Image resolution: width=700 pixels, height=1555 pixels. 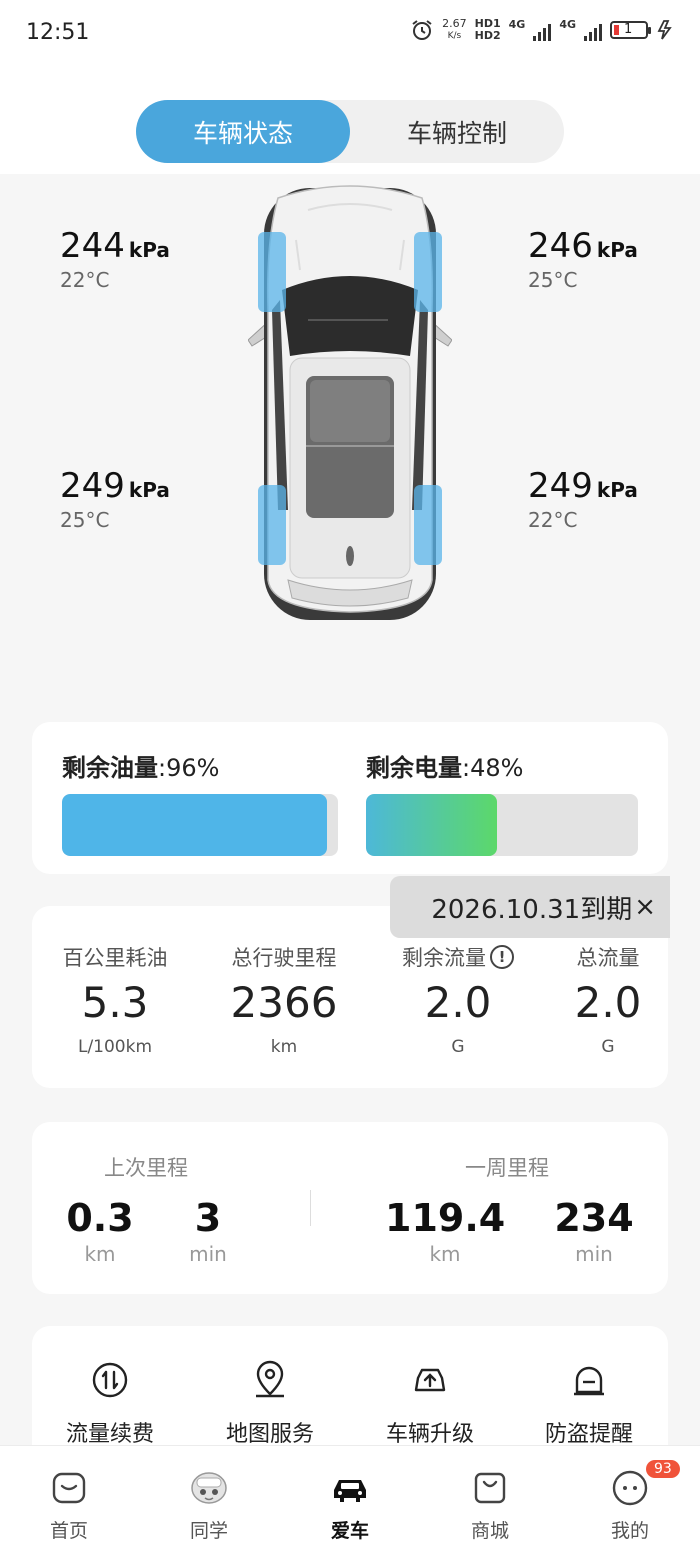 What do you see at coordinates (457, 131) in the screenshot?
I see `tab-vehicle-control: 车辆控制` at bounding box center [457, 131].